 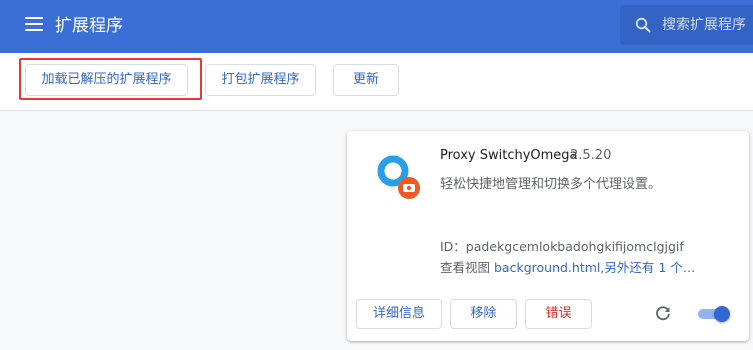 What do you see at coordinates (483, 314) in the screenshot?
I see `remove-button: 移除` at bounding box center [483, 314].